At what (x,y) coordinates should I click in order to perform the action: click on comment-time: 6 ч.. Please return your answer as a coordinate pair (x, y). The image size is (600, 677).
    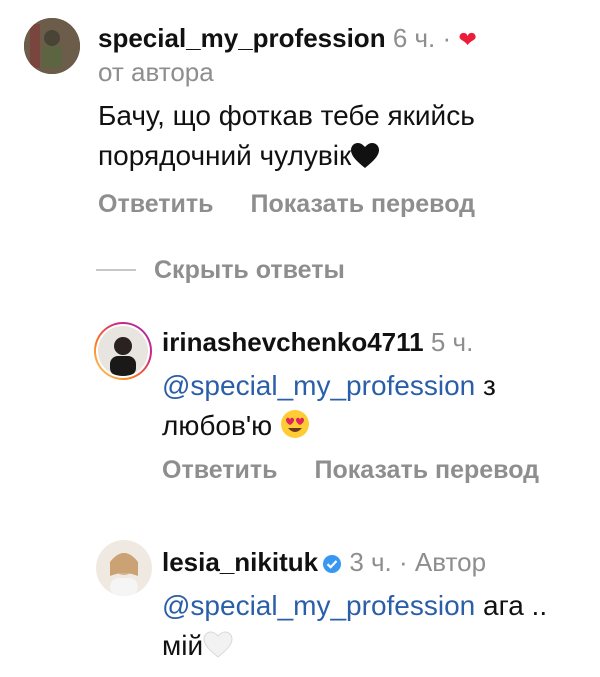
    Looking at the image, I should click on (414, 38).